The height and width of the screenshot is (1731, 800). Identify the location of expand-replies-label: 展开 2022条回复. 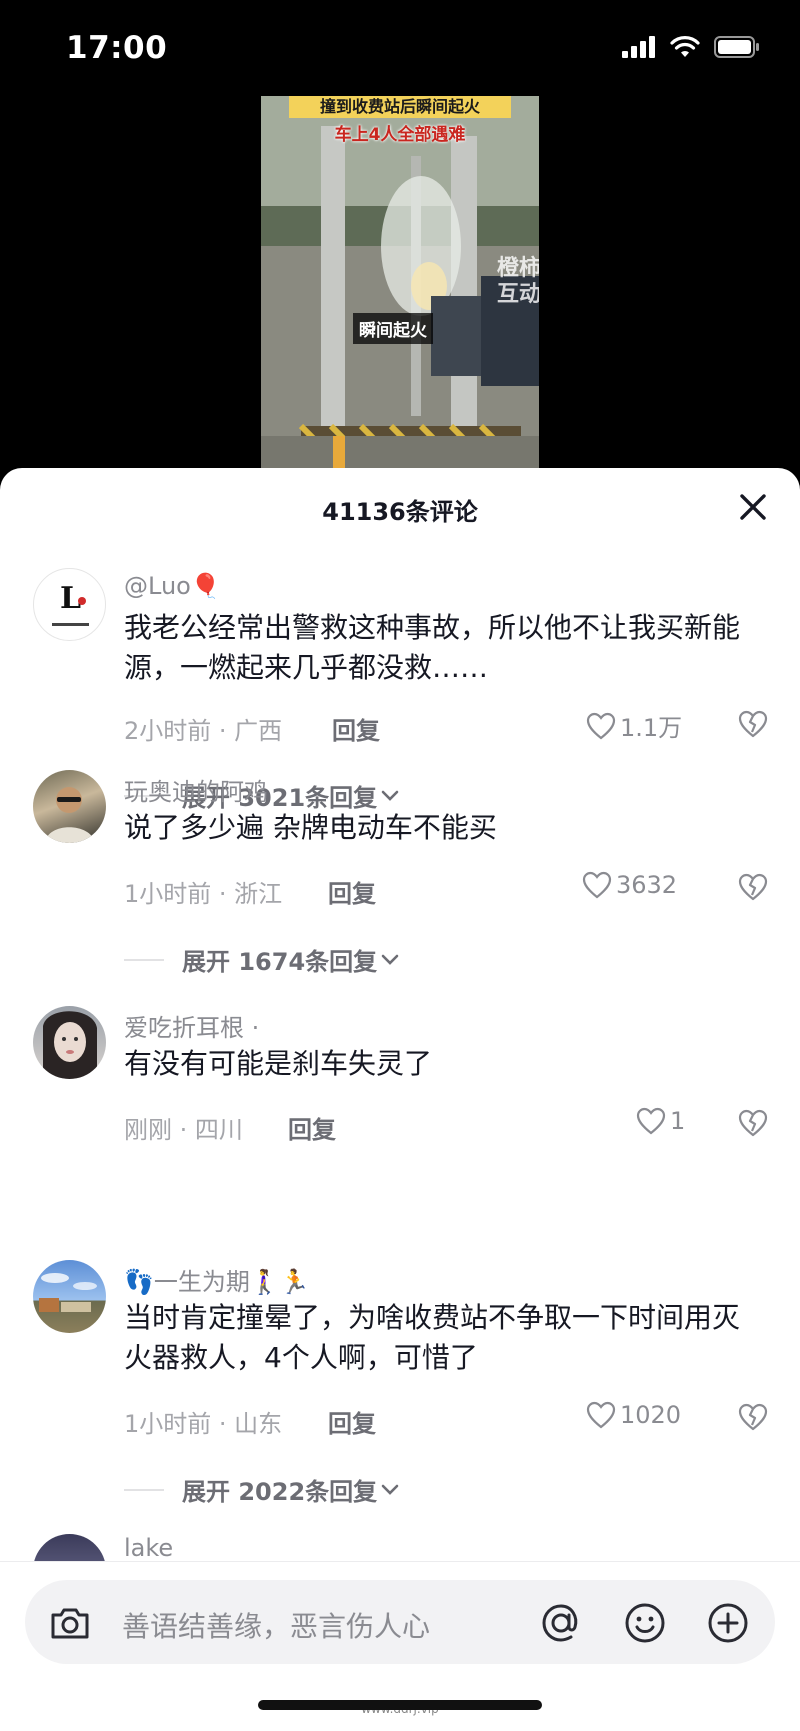
(280, 1492).